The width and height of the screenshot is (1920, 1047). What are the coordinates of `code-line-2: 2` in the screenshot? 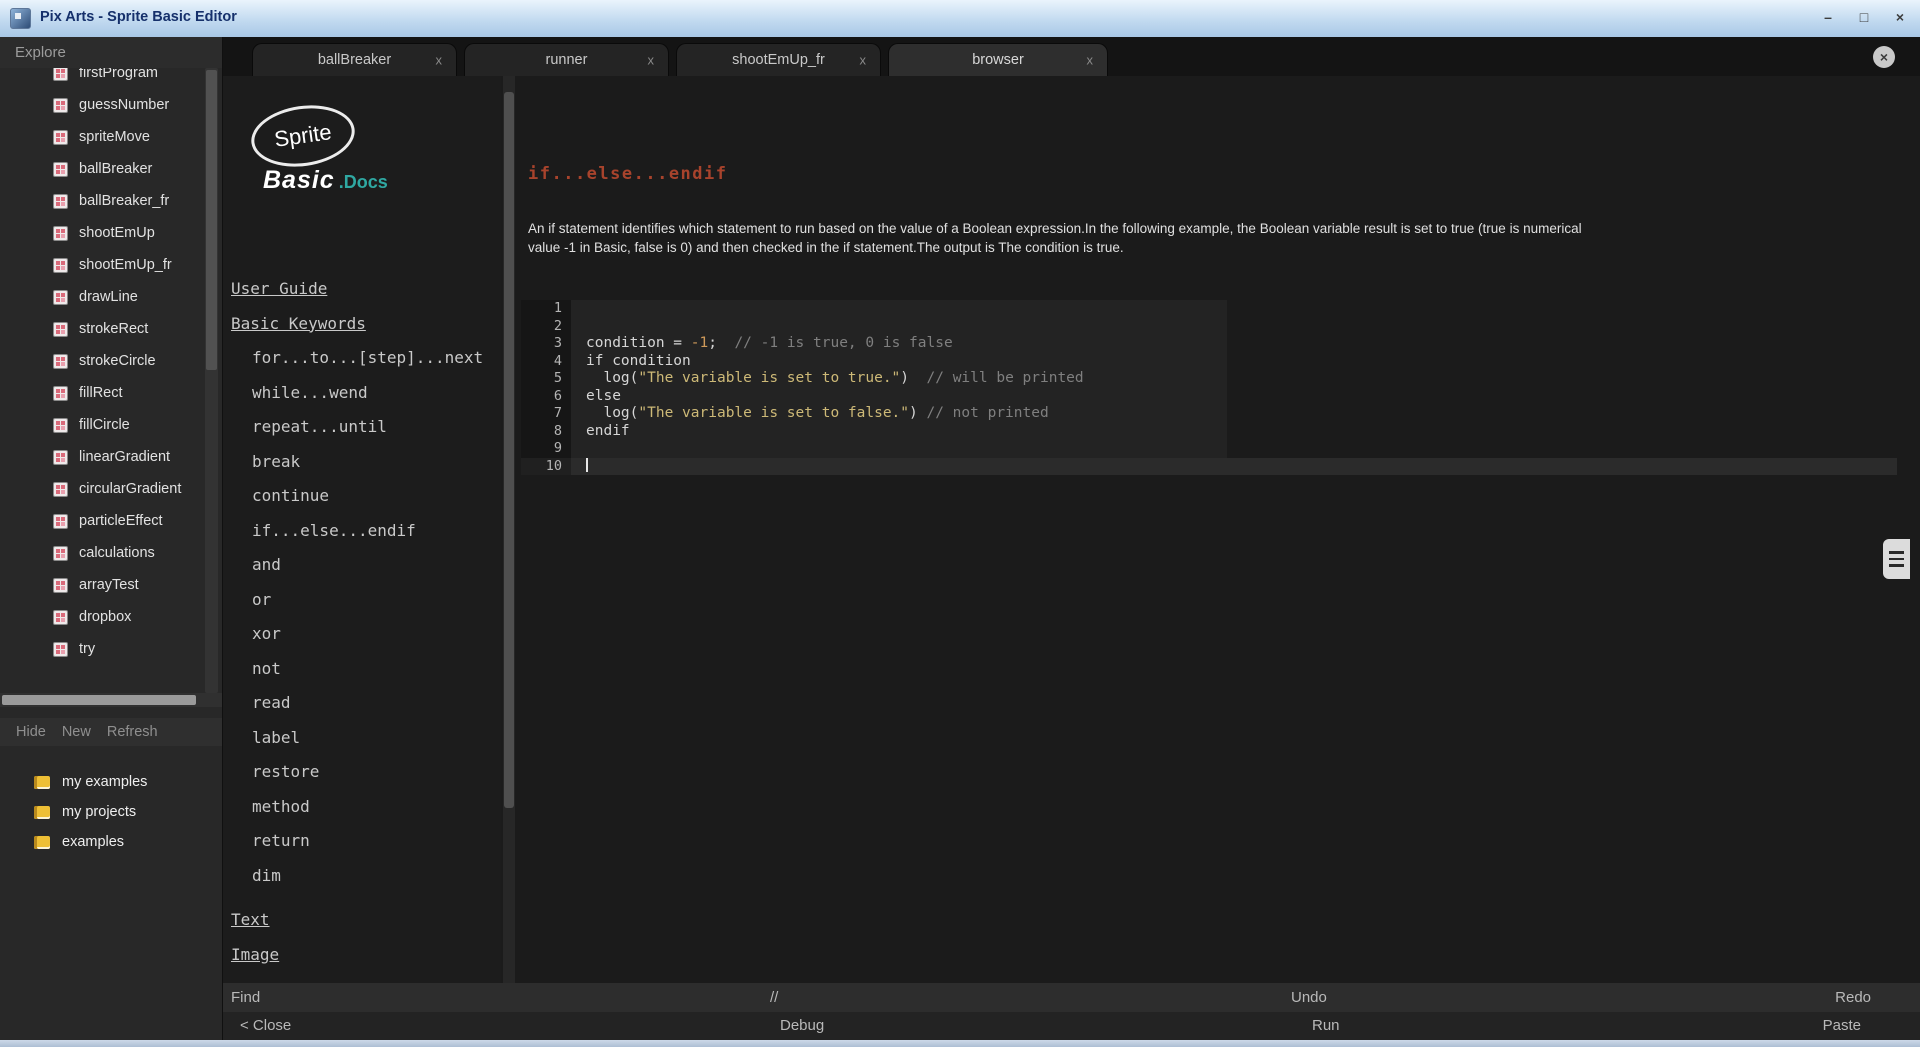 It's located at (1209, 326).